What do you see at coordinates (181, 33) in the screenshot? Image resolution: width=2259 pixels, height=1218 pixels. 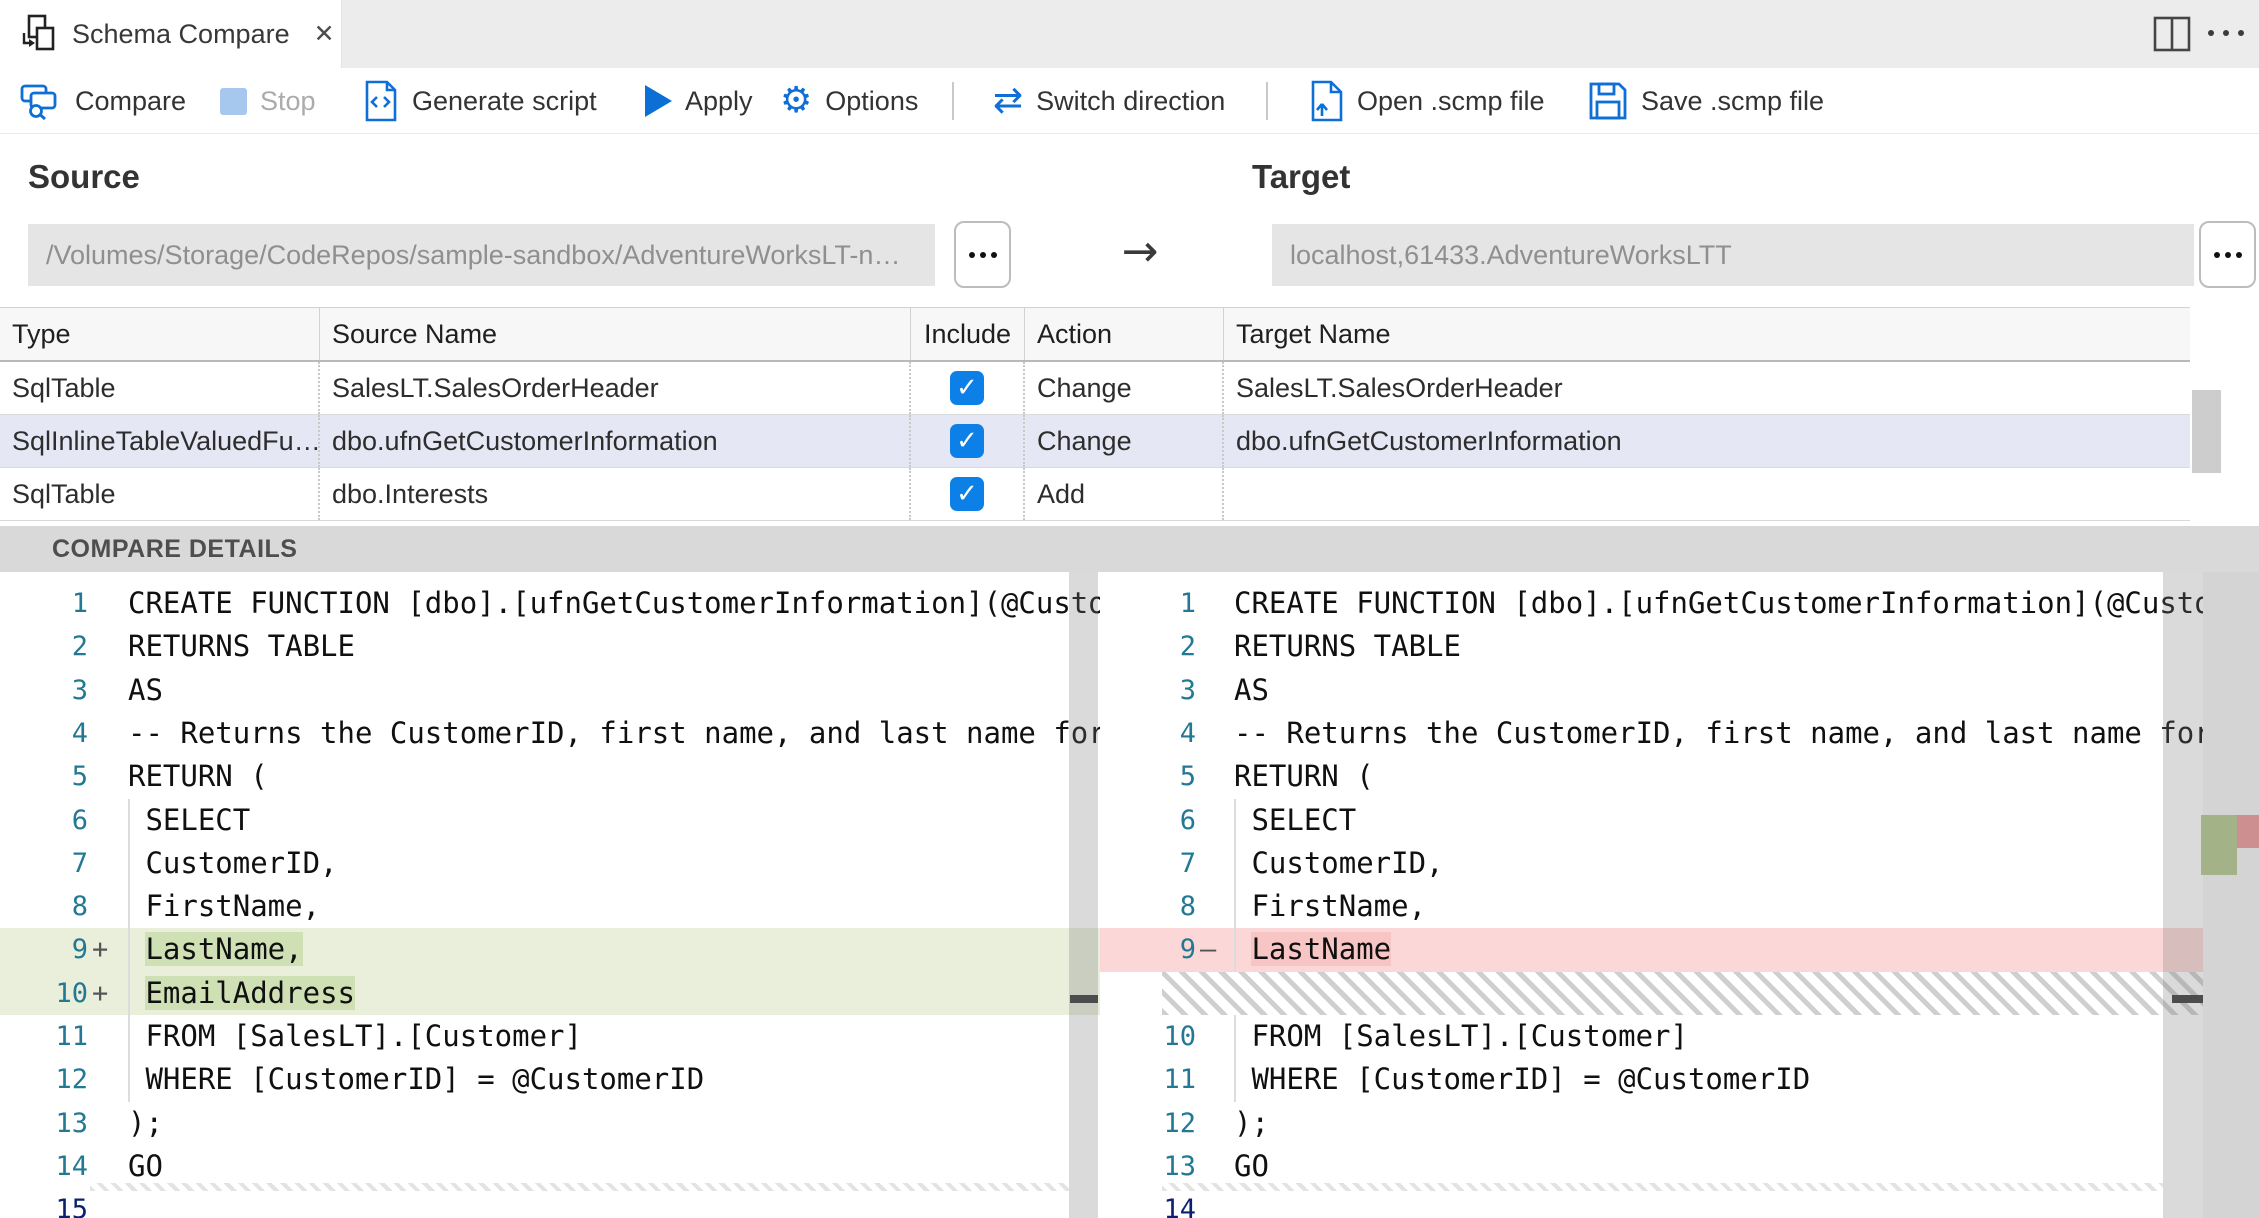 I see `tab-title: Schema Compare` at bounding box center [181, 33].